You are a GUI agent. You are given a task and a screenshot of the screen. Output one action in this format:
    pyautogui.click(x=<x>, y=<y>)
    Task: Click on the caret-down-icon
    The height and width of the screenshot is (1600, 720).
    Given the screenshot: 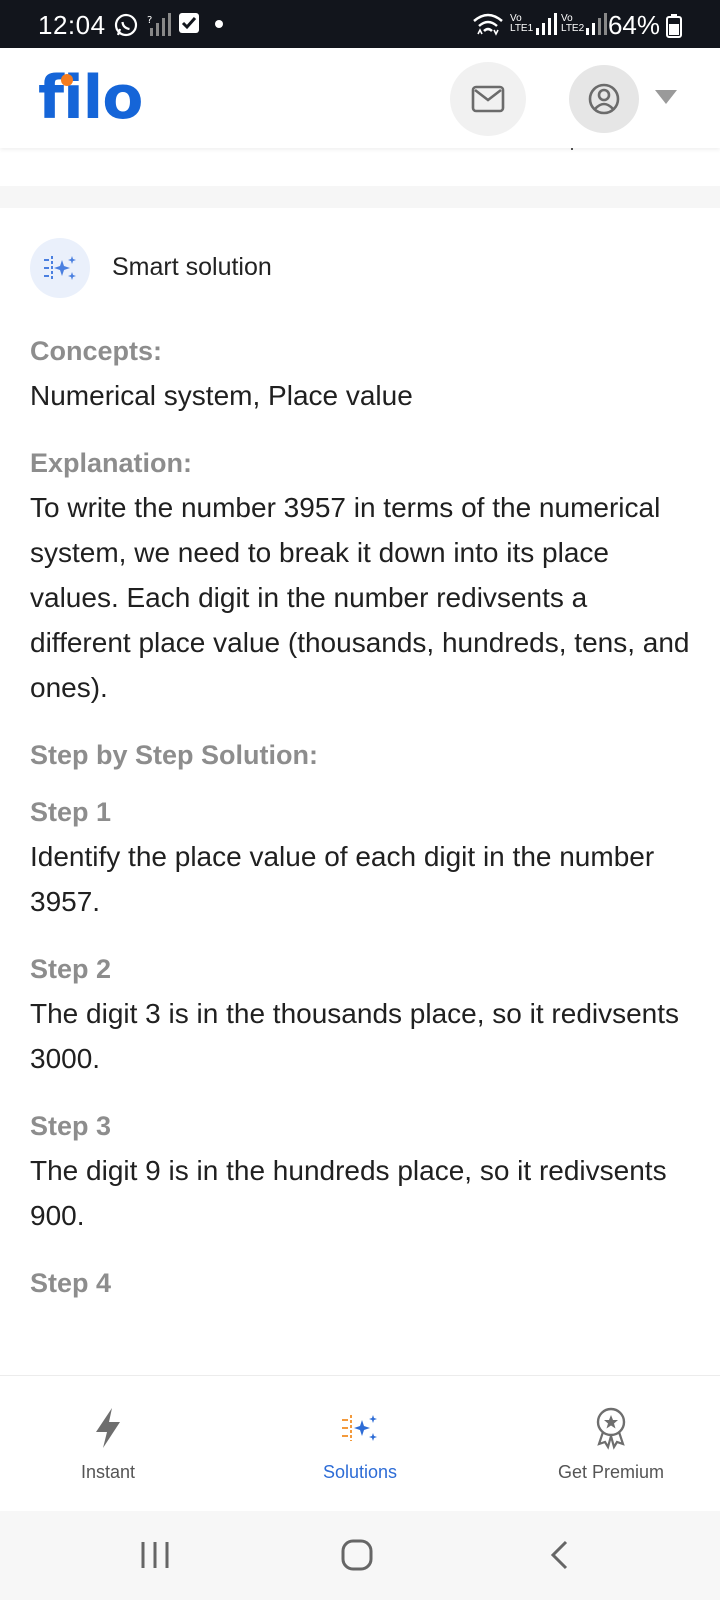 What is the action you would take?
    pyautogui.click(x=666, y=97)
    